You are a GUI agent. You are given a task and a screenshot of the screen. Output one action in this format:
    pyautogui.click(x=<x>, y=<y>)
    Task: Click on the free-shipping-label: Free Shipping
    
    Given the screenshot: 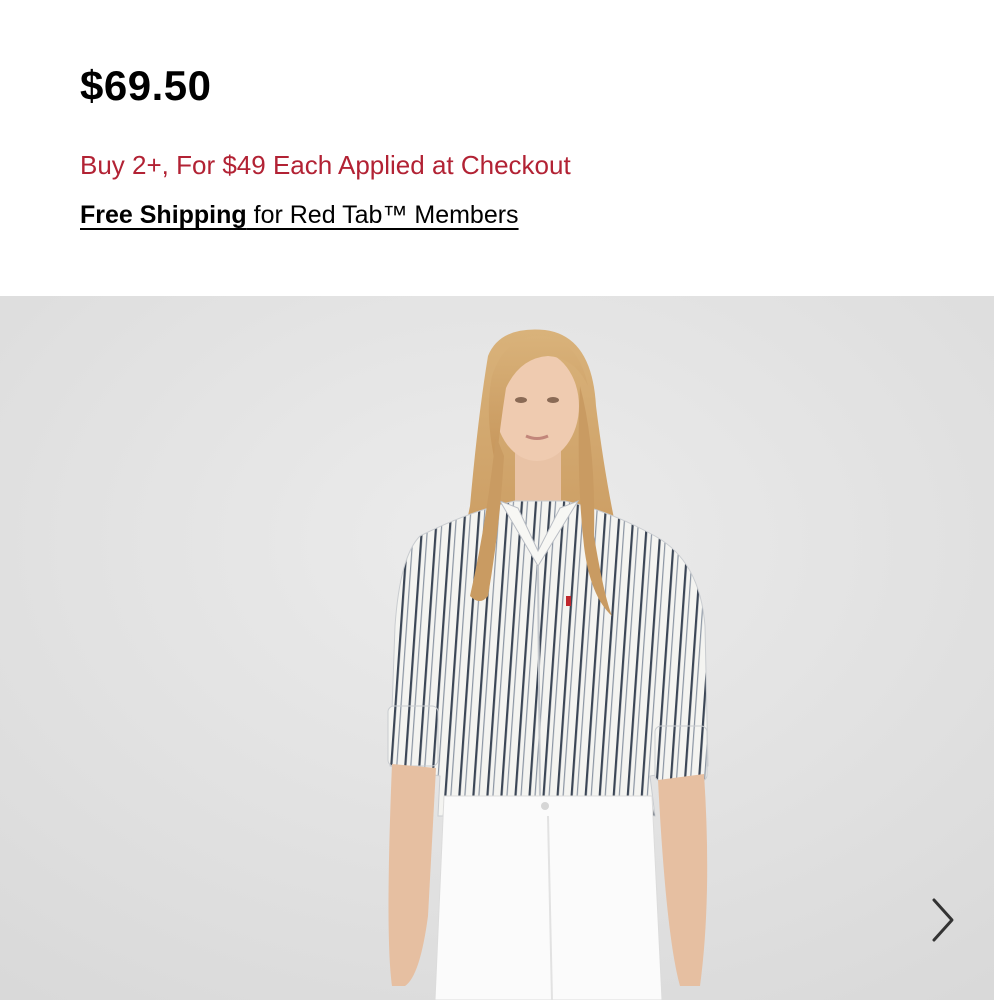 What is the action you would take?
    pyautogui.click(x=163, y=215)
    